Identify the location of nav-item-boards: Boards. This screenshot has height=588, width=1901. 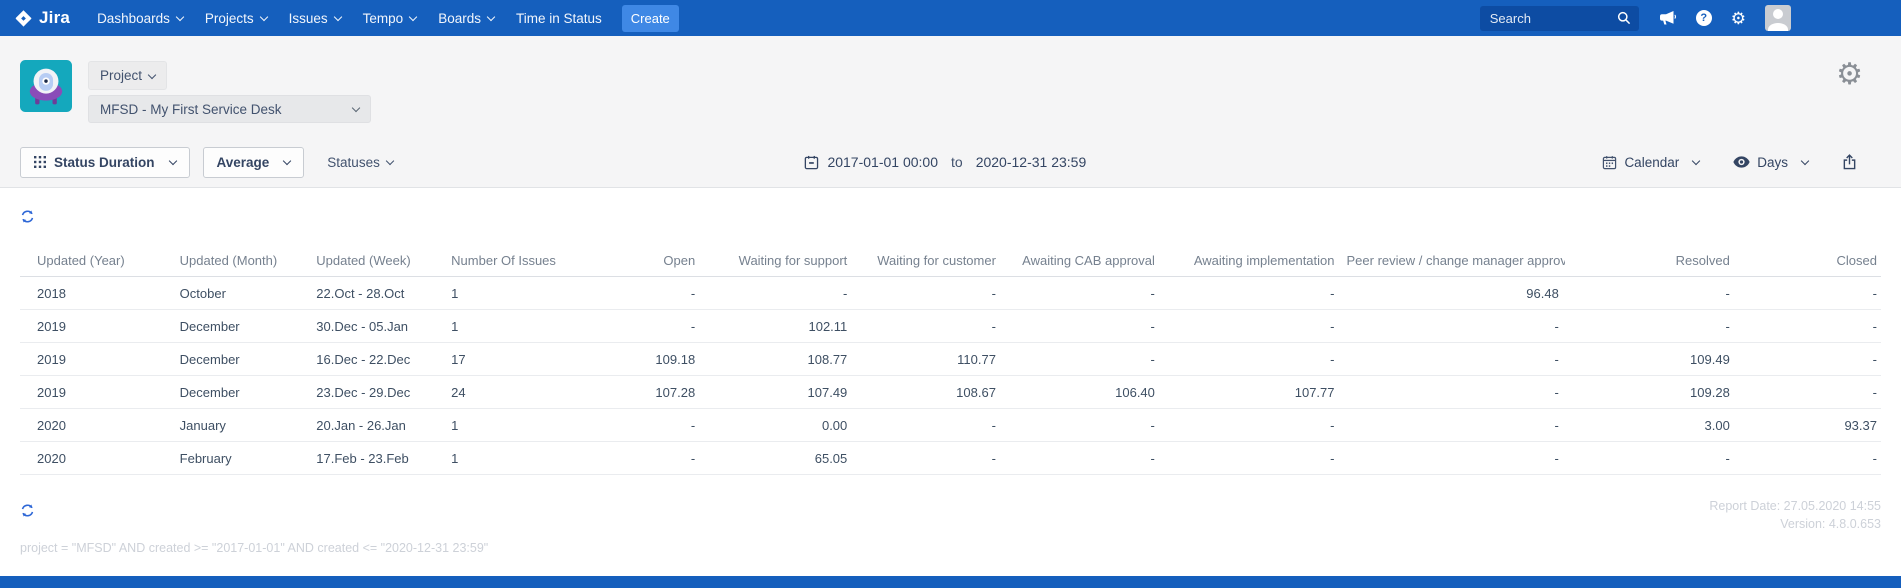
(466, 18).